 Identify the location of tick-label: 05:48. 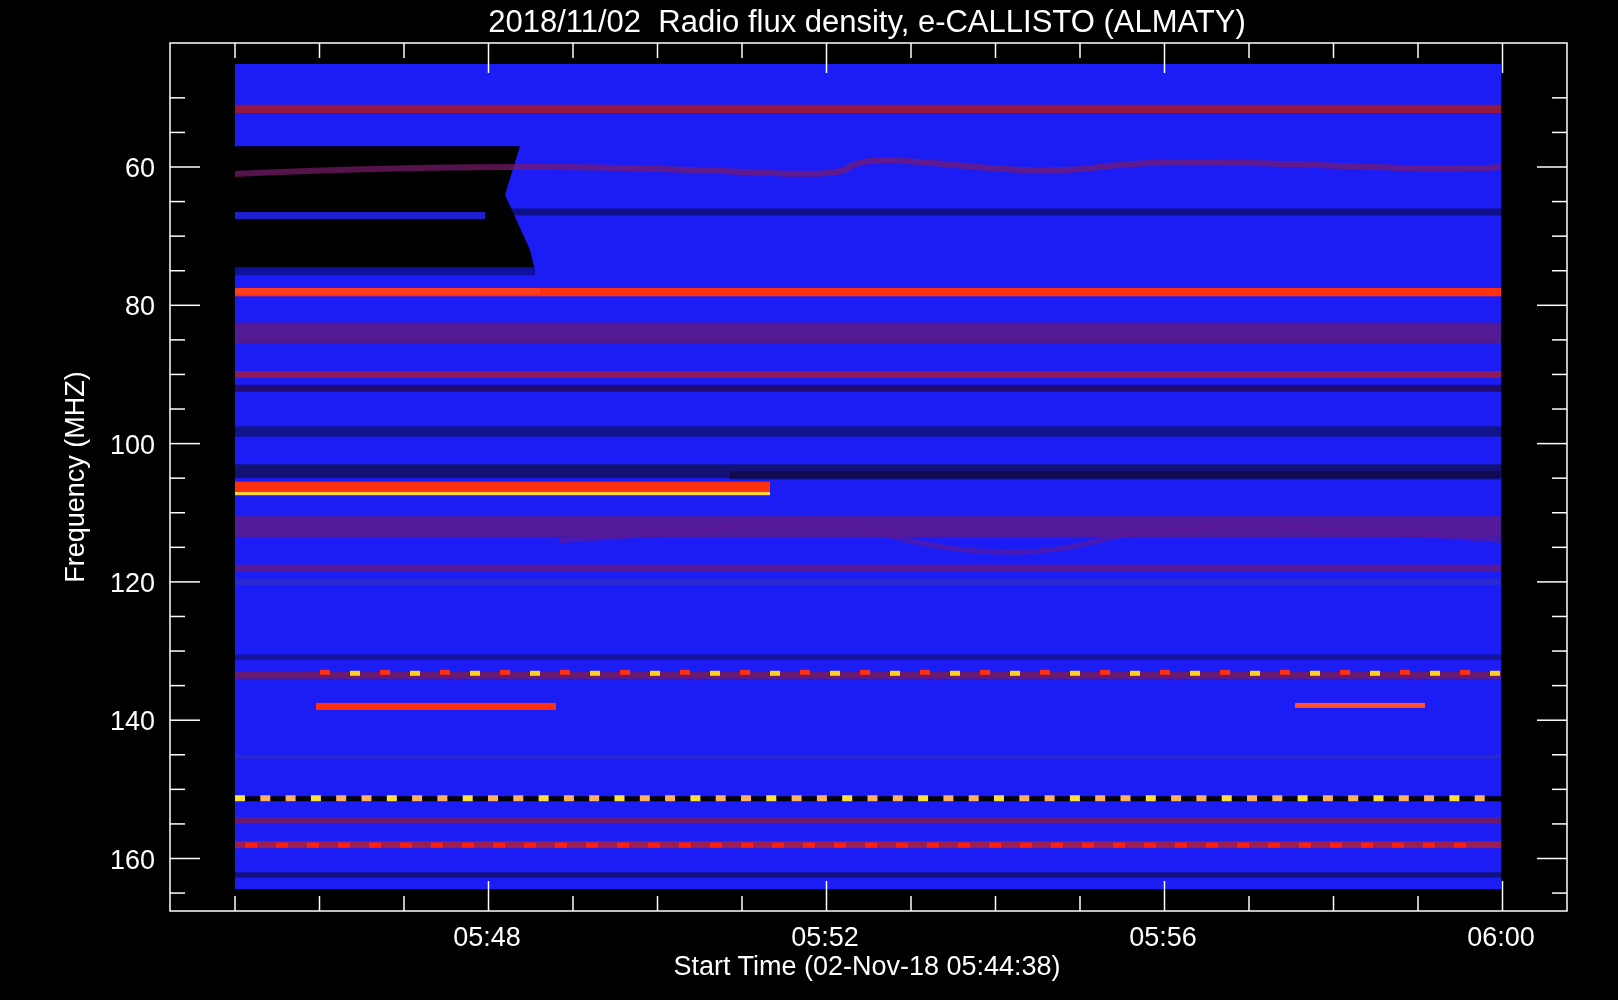
(487, 937).